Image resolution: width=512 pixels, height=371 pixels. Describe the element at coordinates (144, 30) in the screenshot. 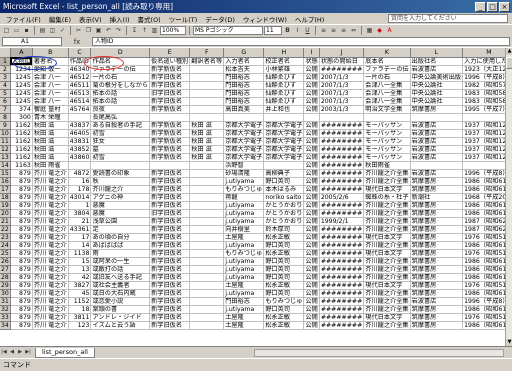

I see `sort-asc-icon: ↑` at that location.